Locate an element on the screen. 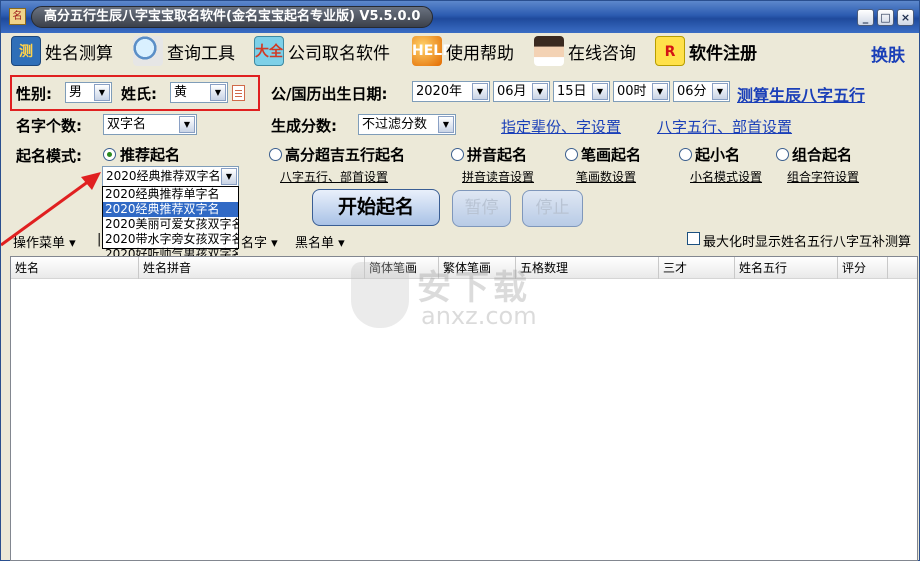 The image size is (920, 561). col-header-score: 评分 is located at coordinates (863, 268).